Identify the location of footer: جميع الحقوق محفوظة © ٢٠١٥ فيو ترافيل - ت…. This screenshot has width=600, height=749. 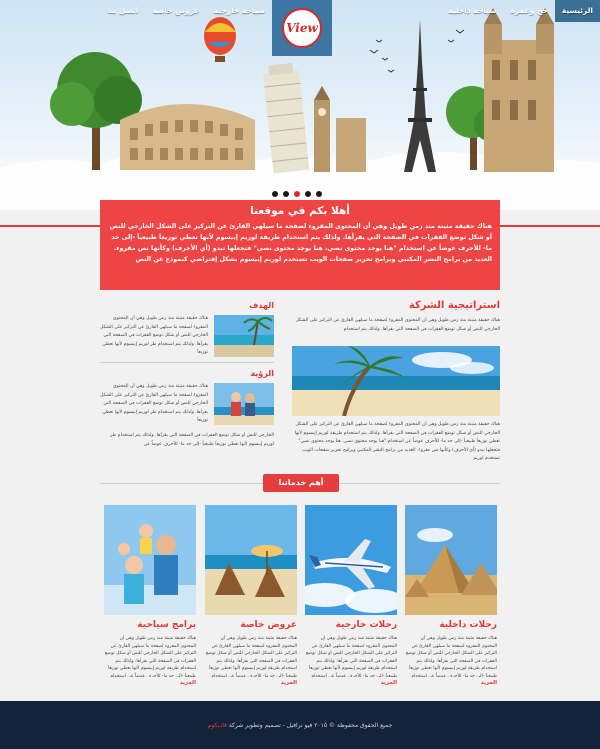
(300, 725).